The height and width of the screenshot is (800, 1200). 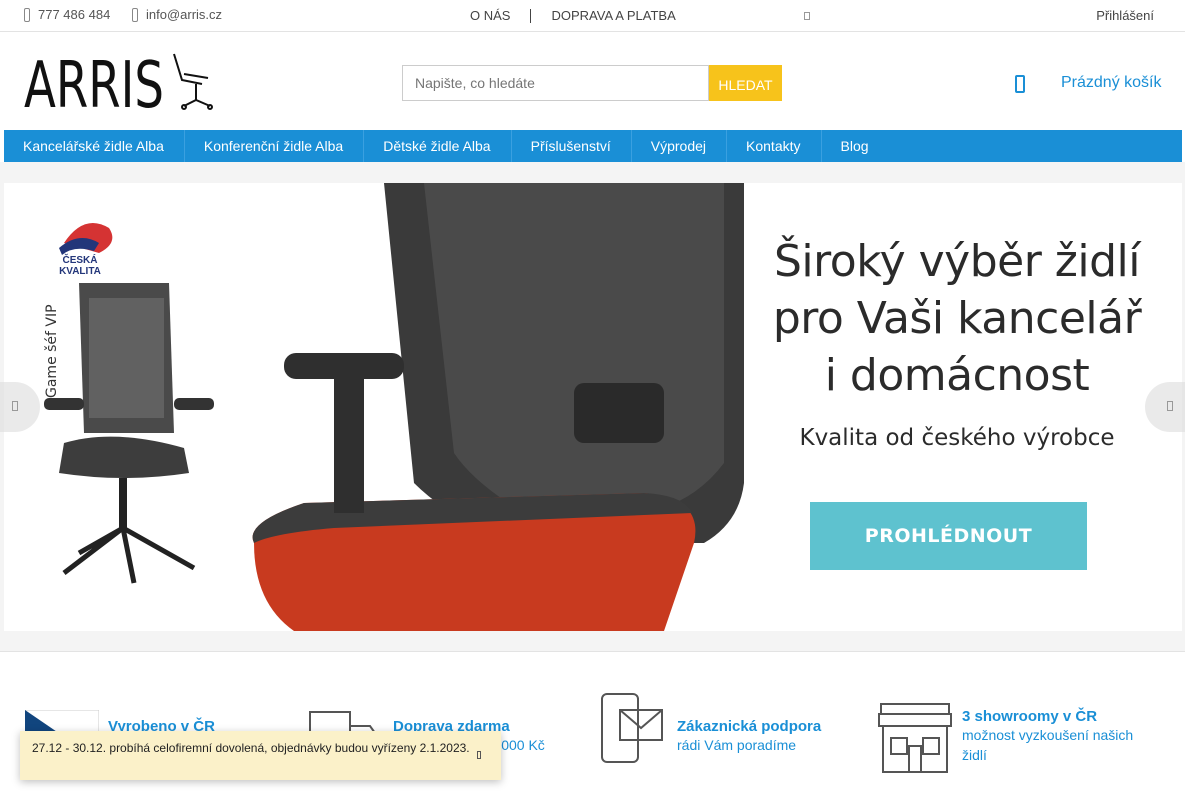 I want to click on headline-line-3: i domácnost, so click(x=957, y=375).